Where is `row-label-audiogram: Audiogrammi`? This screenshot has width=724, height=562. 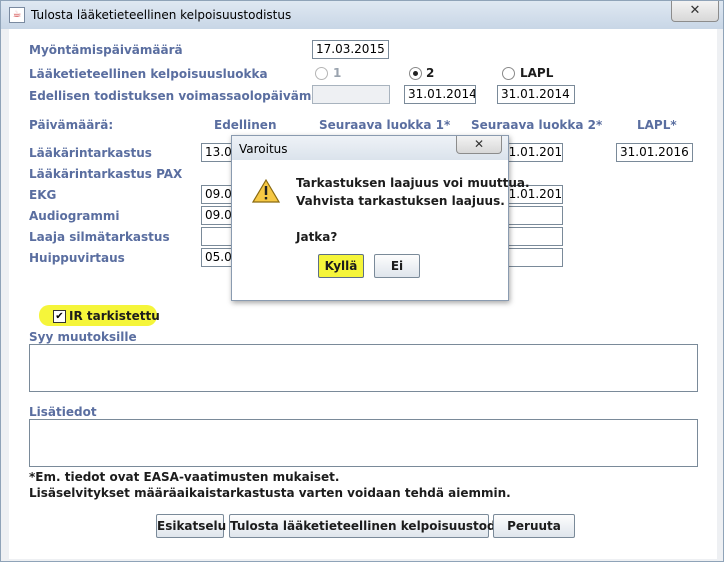 row-label-audiogram: Audiogrammi is located at coordinates (74, 216).